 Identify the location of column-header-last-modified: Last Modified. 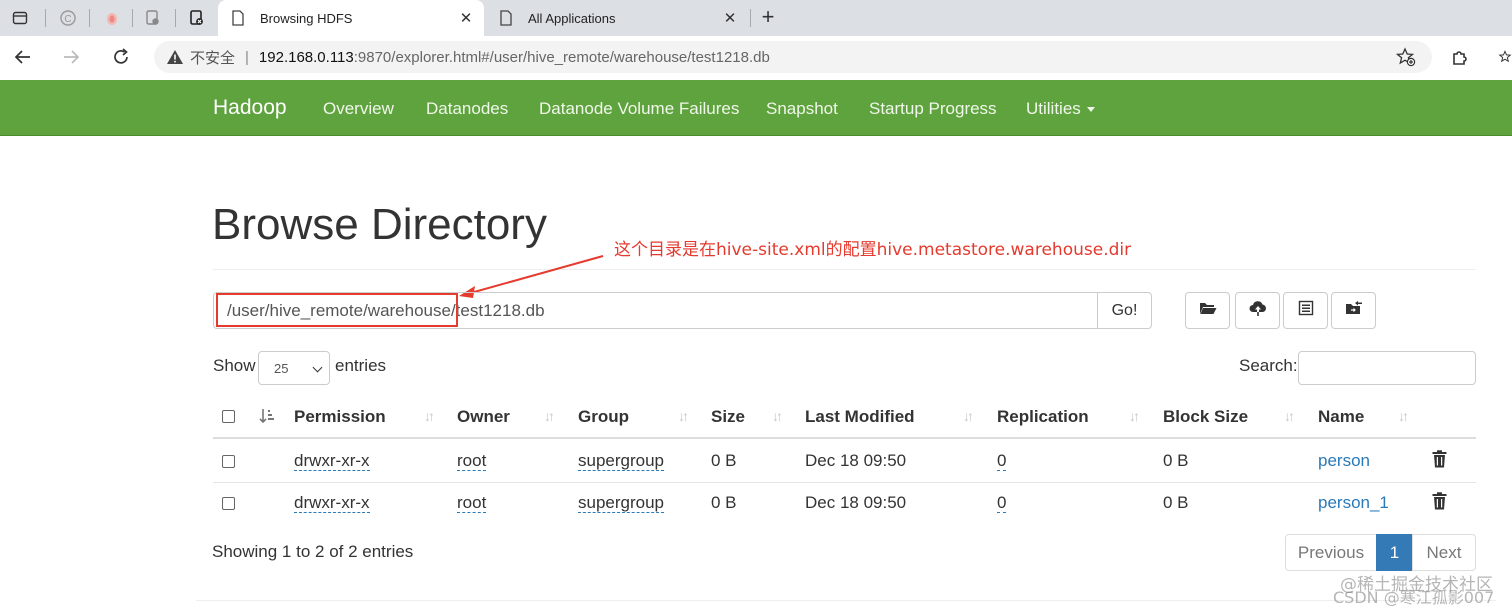
(860, 417).